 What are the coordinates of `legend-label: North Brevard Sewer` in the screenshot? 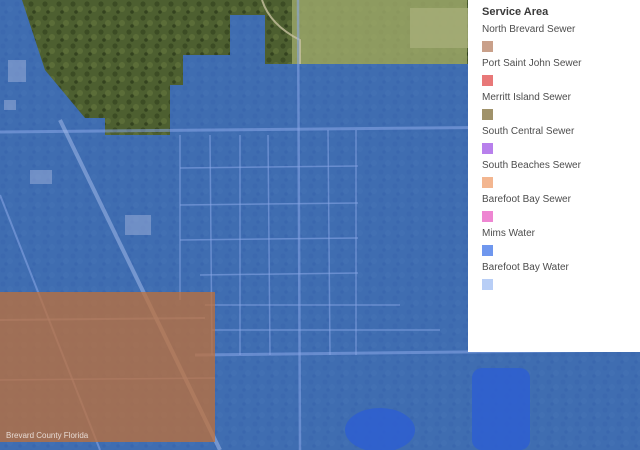 It's located at (529, 29).